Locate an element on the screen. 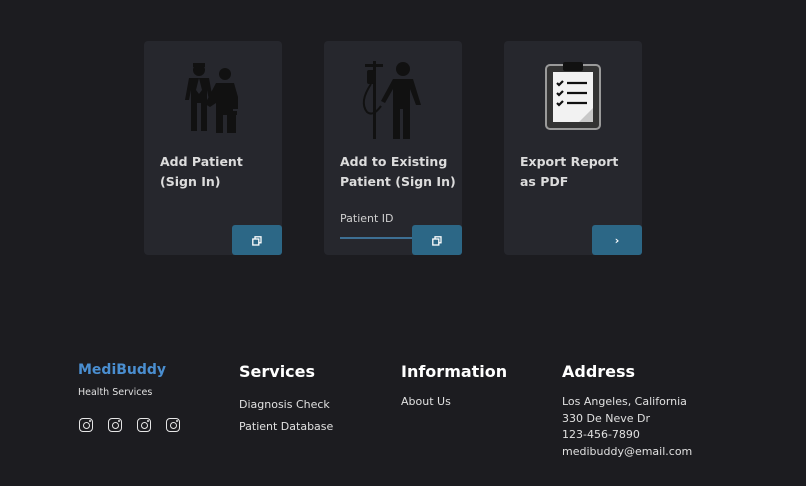  export-pdf-button: › is located at coordinates (617, 240).